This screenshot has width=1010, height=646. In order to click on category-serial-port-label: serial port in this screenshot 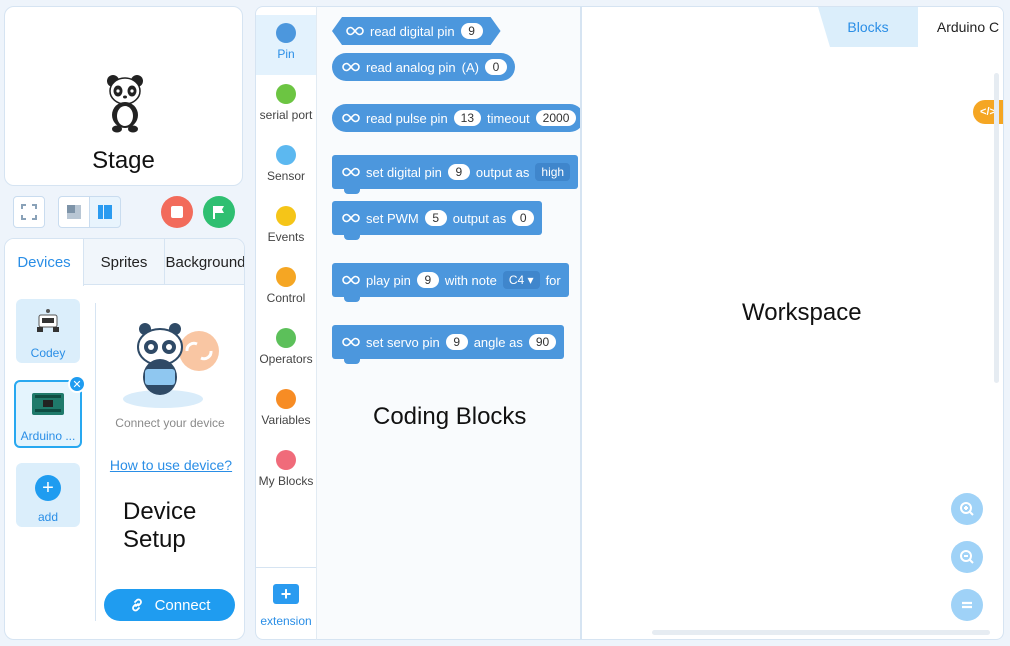, I will do `click(286, 115)`.